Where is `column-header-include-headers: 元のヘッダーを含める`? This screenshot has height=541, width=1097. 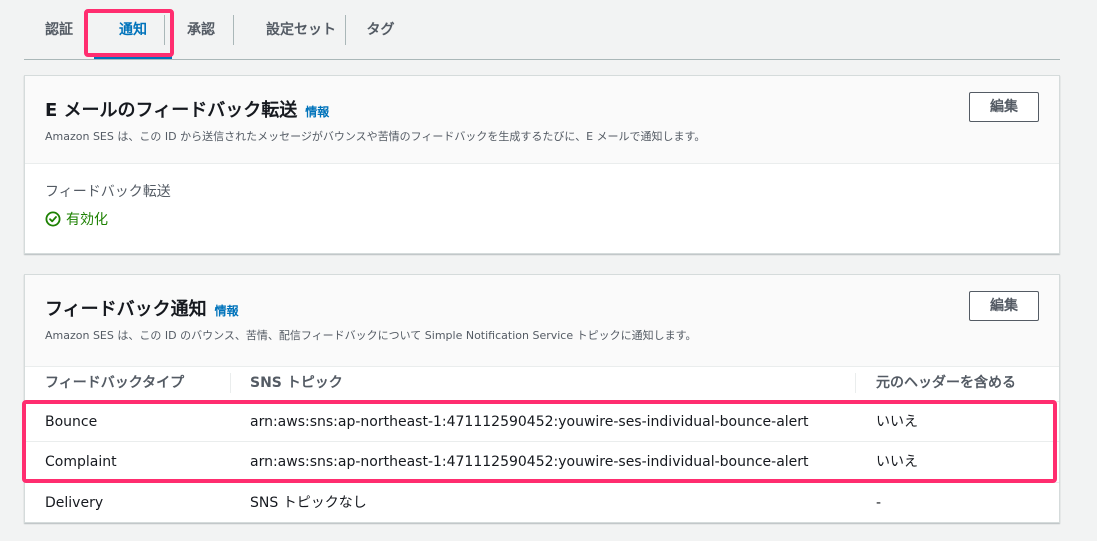
column-header-include-headers: 元のヘッダーを含める is located at coordinates (946, 383).